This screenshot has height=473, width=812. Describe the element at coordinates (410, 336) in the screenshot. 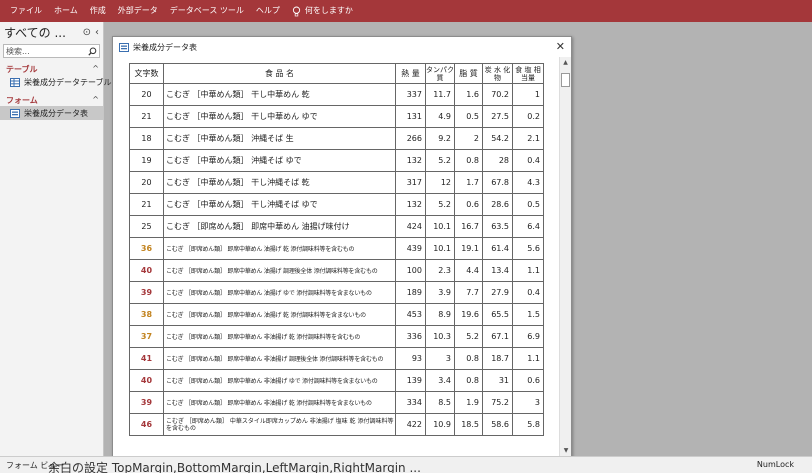

I see `cell-energy: 336` at that location.